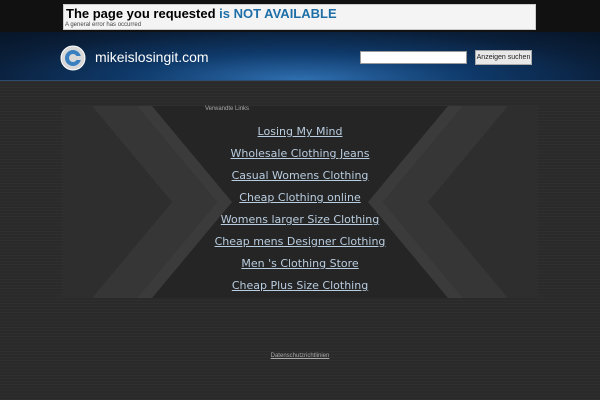  Describe the element at coordinates (300, 56) in the screenshot. I see `site-header: mikeislosingit.com Anzeigen suchen` at that location.